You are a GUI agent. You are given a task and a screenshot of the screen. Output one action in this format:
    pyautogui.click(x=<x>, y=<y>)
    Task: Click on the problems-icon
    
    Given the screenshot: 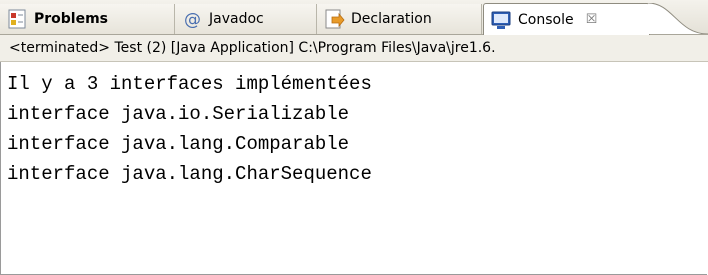 What is the action you would take?
    pyautogui.click(x=17, y=19)
    